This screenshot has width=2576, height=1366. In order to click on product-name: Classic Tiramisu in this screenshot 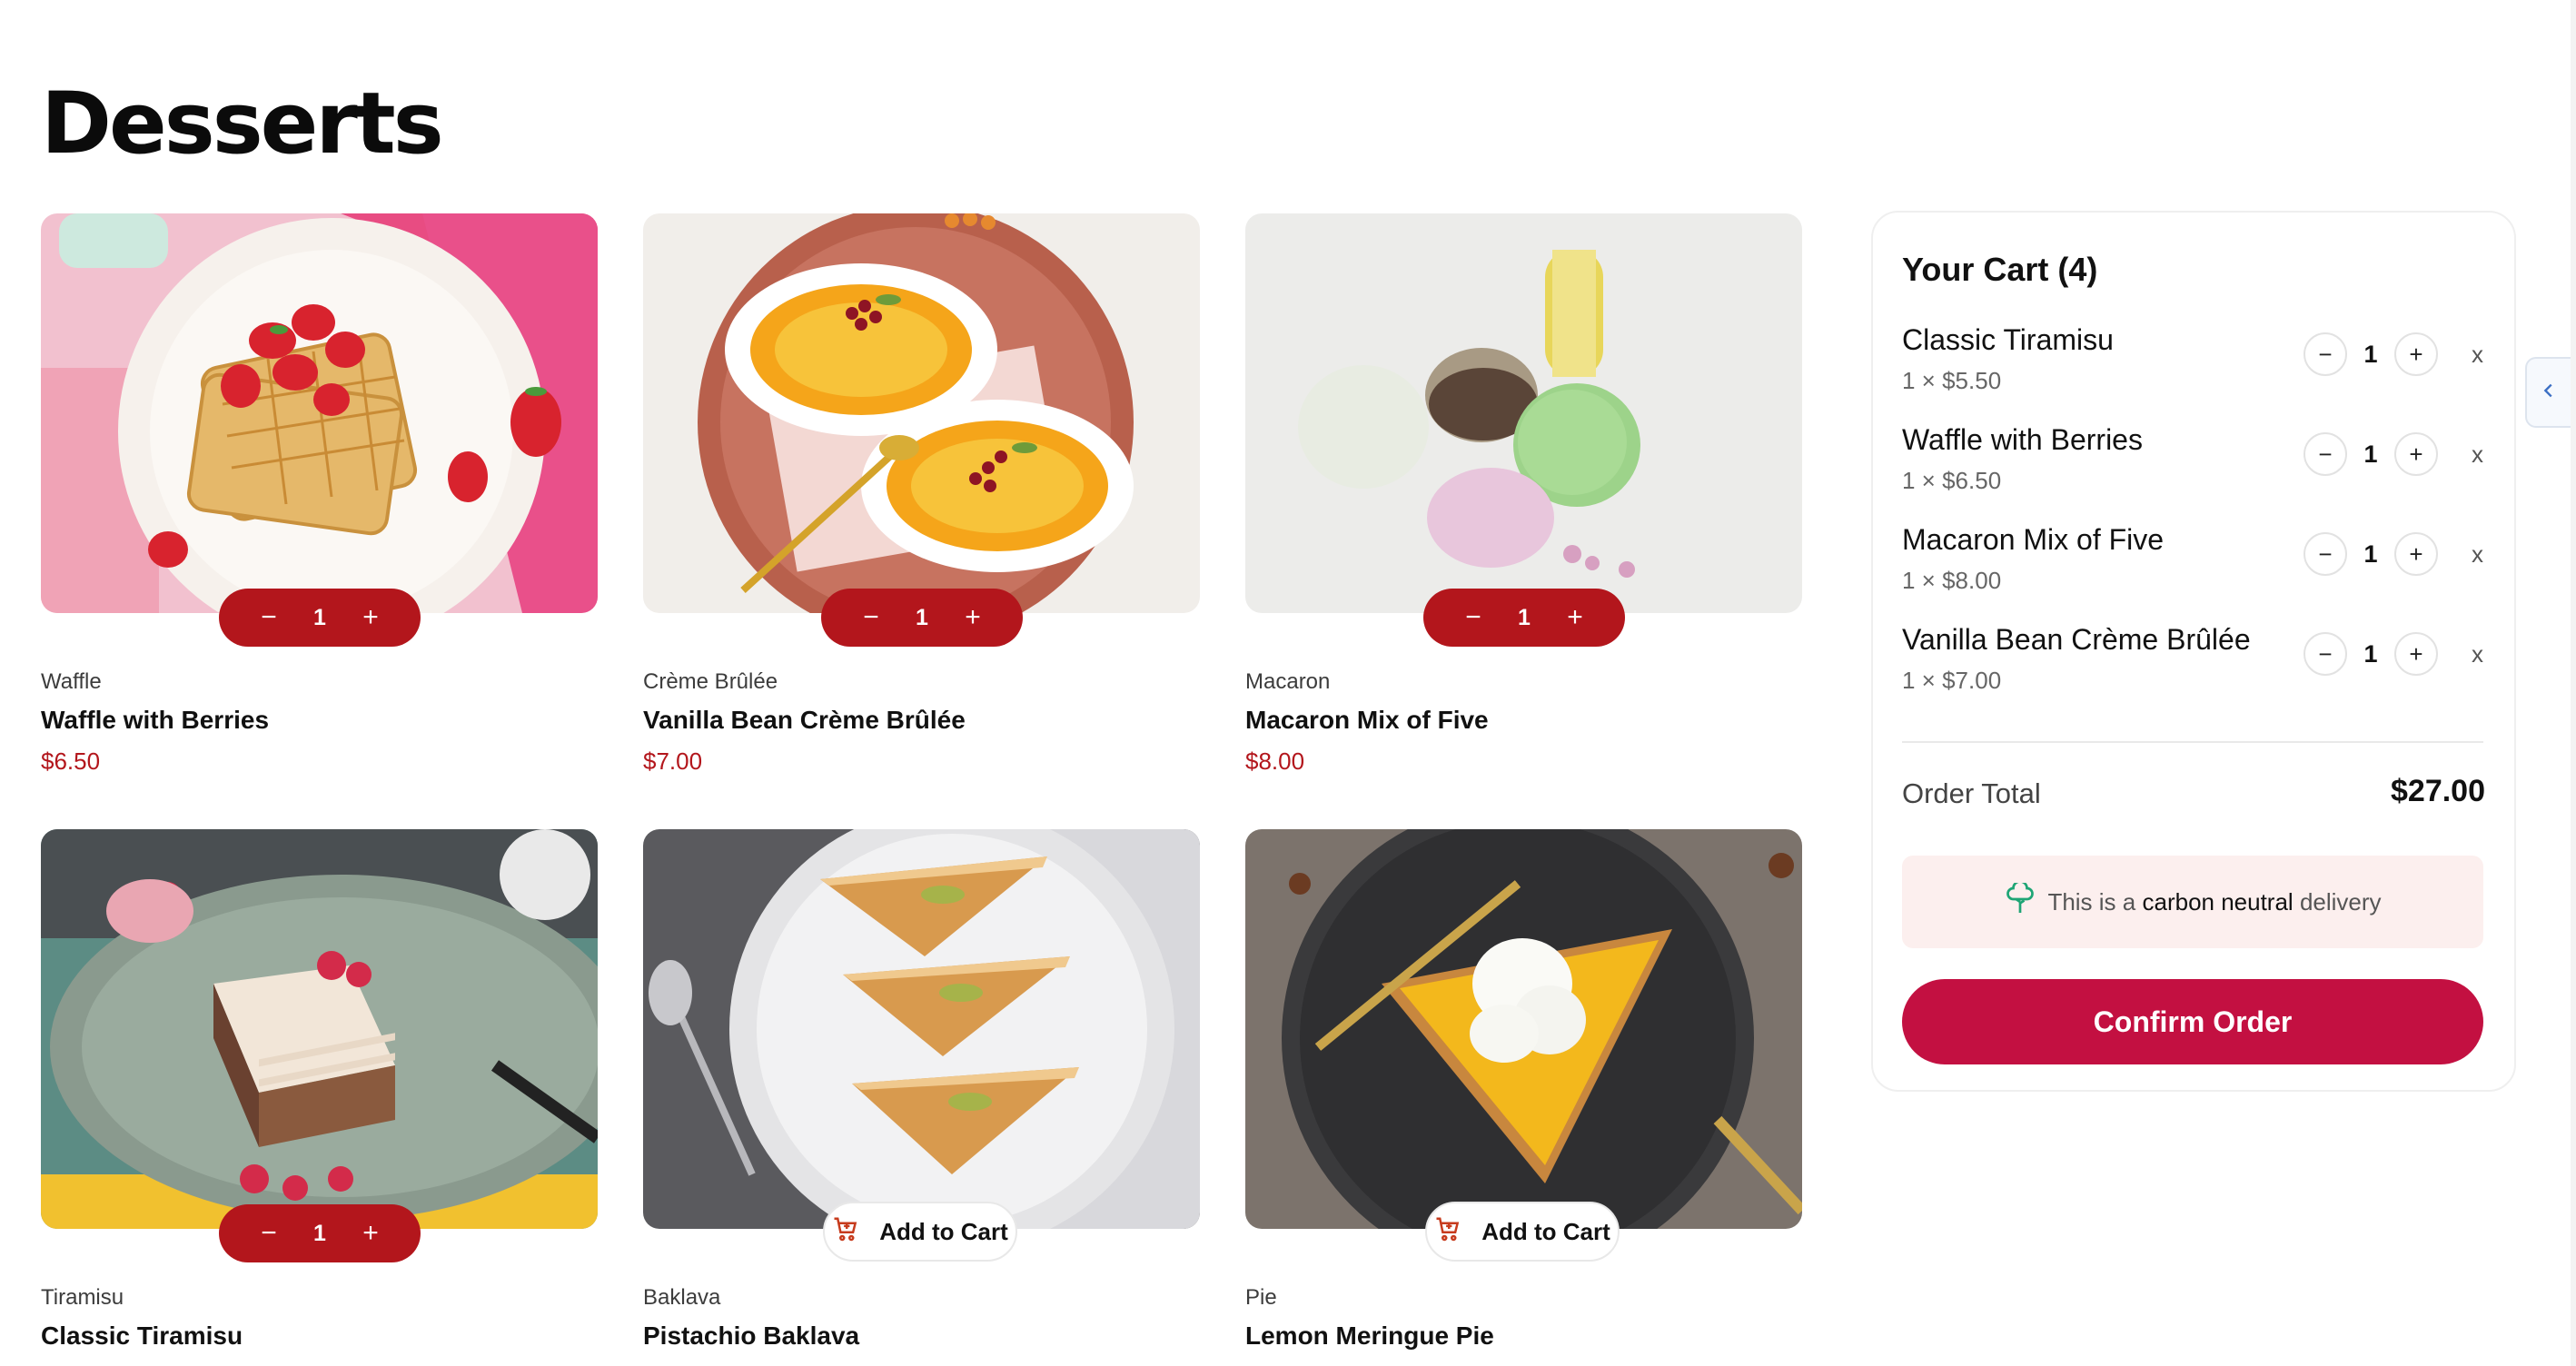, I will do `click(142, 1335)`.